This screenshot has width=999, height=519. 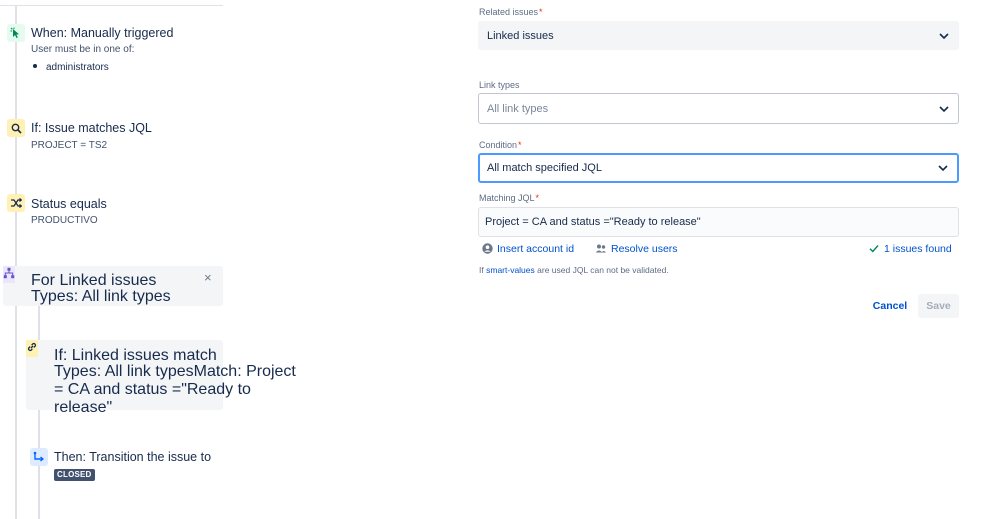 What do you see at coordinates (83, 49) in the screenshot?
I see `trigger-subtitle: User must be in one of:` at bounding box center [83, 49].